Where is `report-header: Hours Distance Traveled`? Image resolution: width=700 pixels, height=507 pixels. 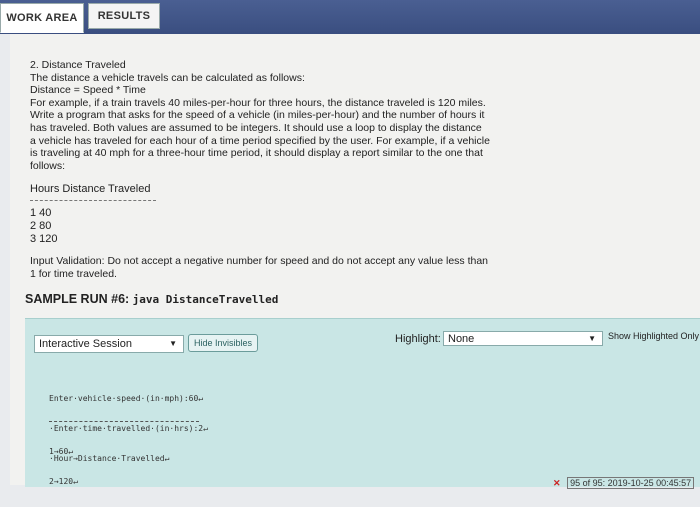 report-header: Hours Distance Traveled is located at coordinates (90, 189).